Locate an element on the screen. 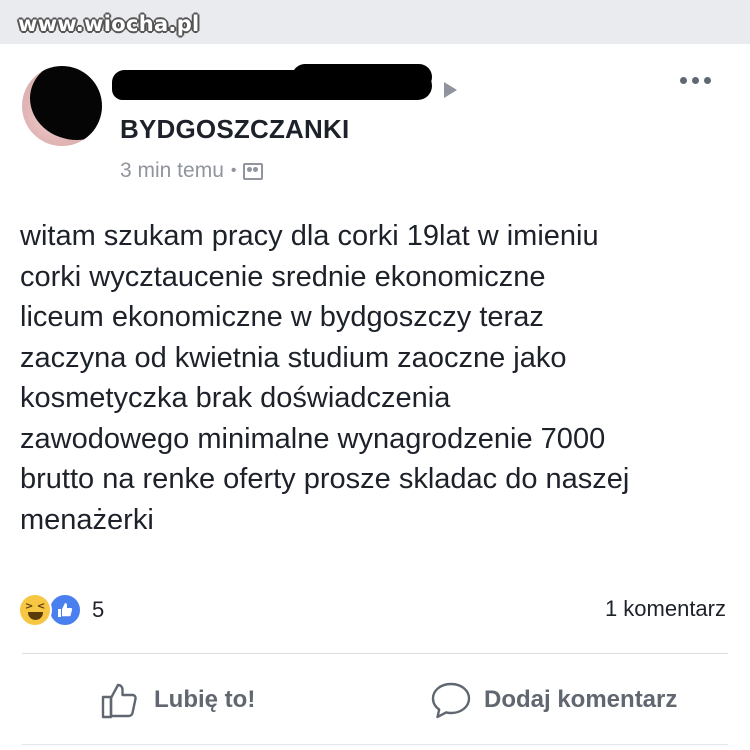 This screenshot has height=750, width=750. reaction-count: 5 is located at coordinates (98, 609).